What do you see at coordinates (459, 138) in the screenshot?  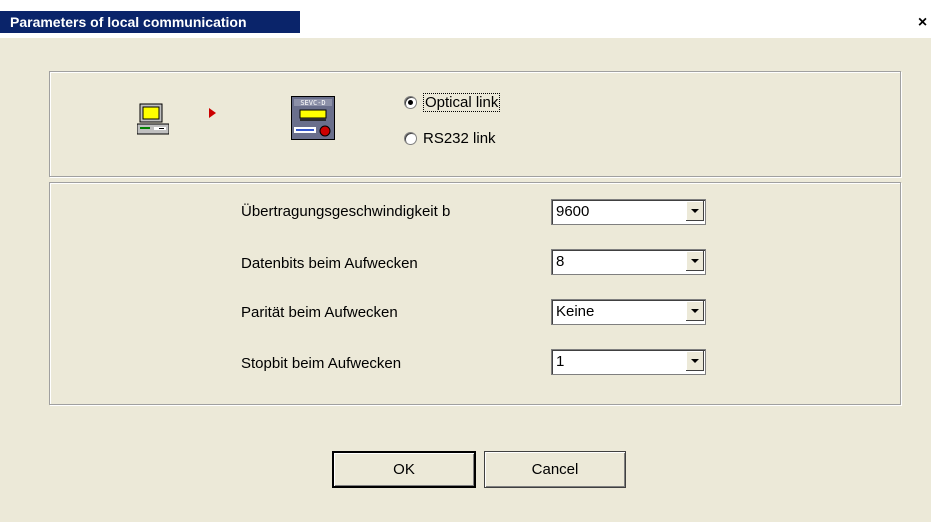 I see `radio-rs232-link-label: RS232 link` at bounding box center [459, 138].